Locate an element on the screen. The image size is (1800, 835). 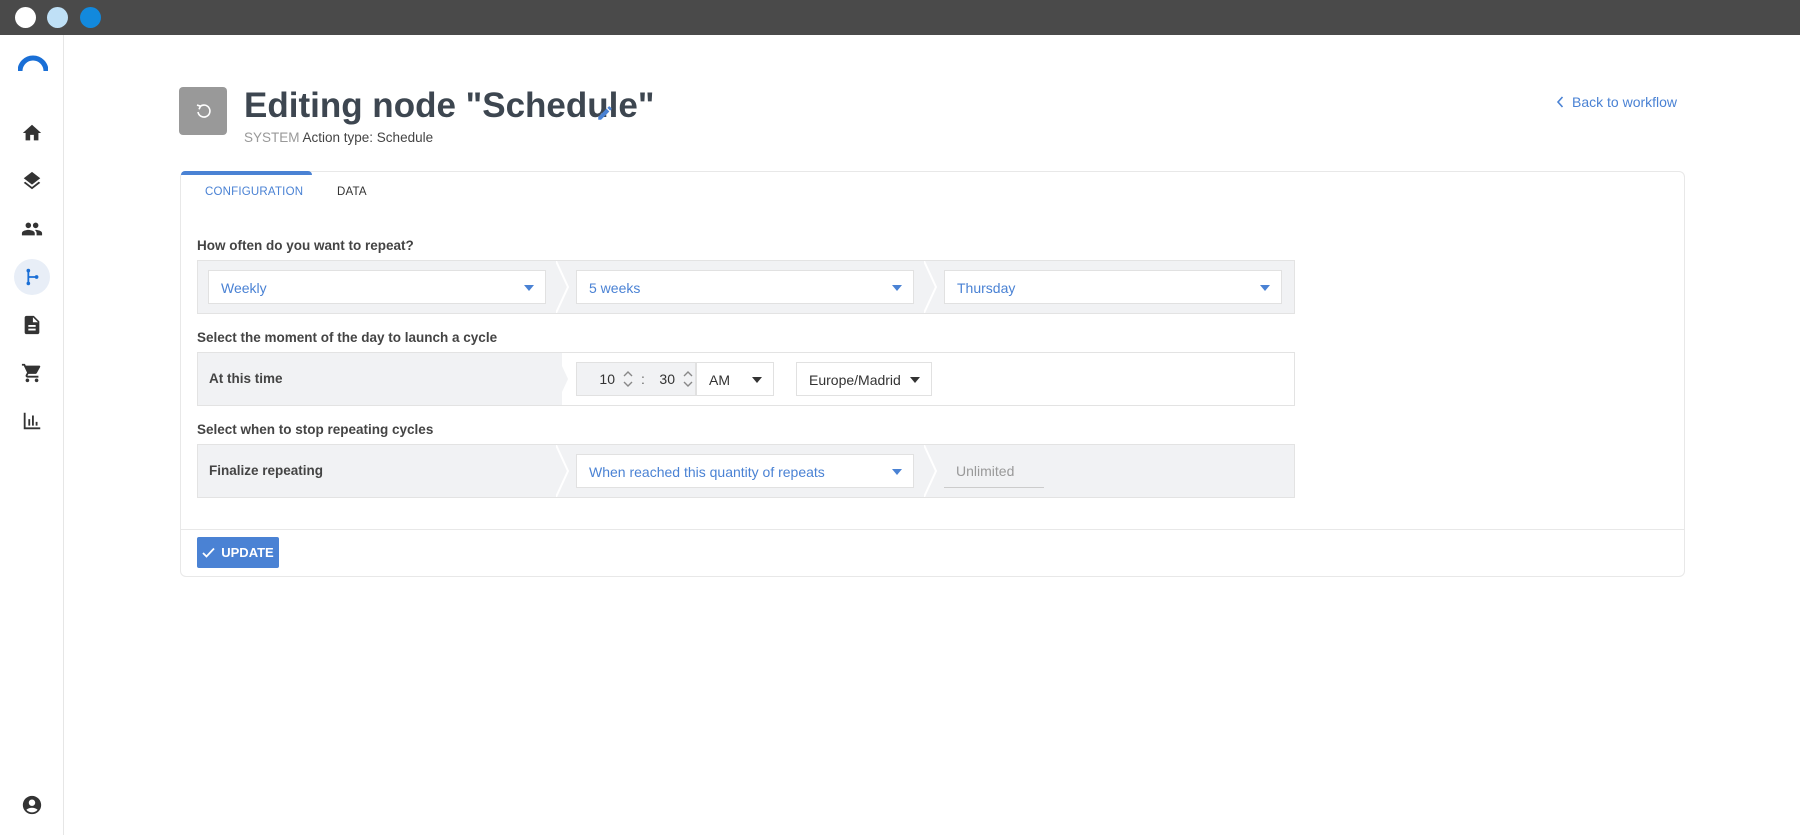
sidebar-item-cart is located at coordinates (32, 373).